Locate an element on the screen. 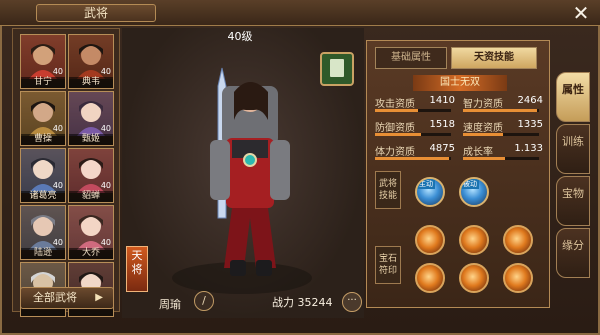  stat-label: 成长率 is located at coordinates (478, 152).